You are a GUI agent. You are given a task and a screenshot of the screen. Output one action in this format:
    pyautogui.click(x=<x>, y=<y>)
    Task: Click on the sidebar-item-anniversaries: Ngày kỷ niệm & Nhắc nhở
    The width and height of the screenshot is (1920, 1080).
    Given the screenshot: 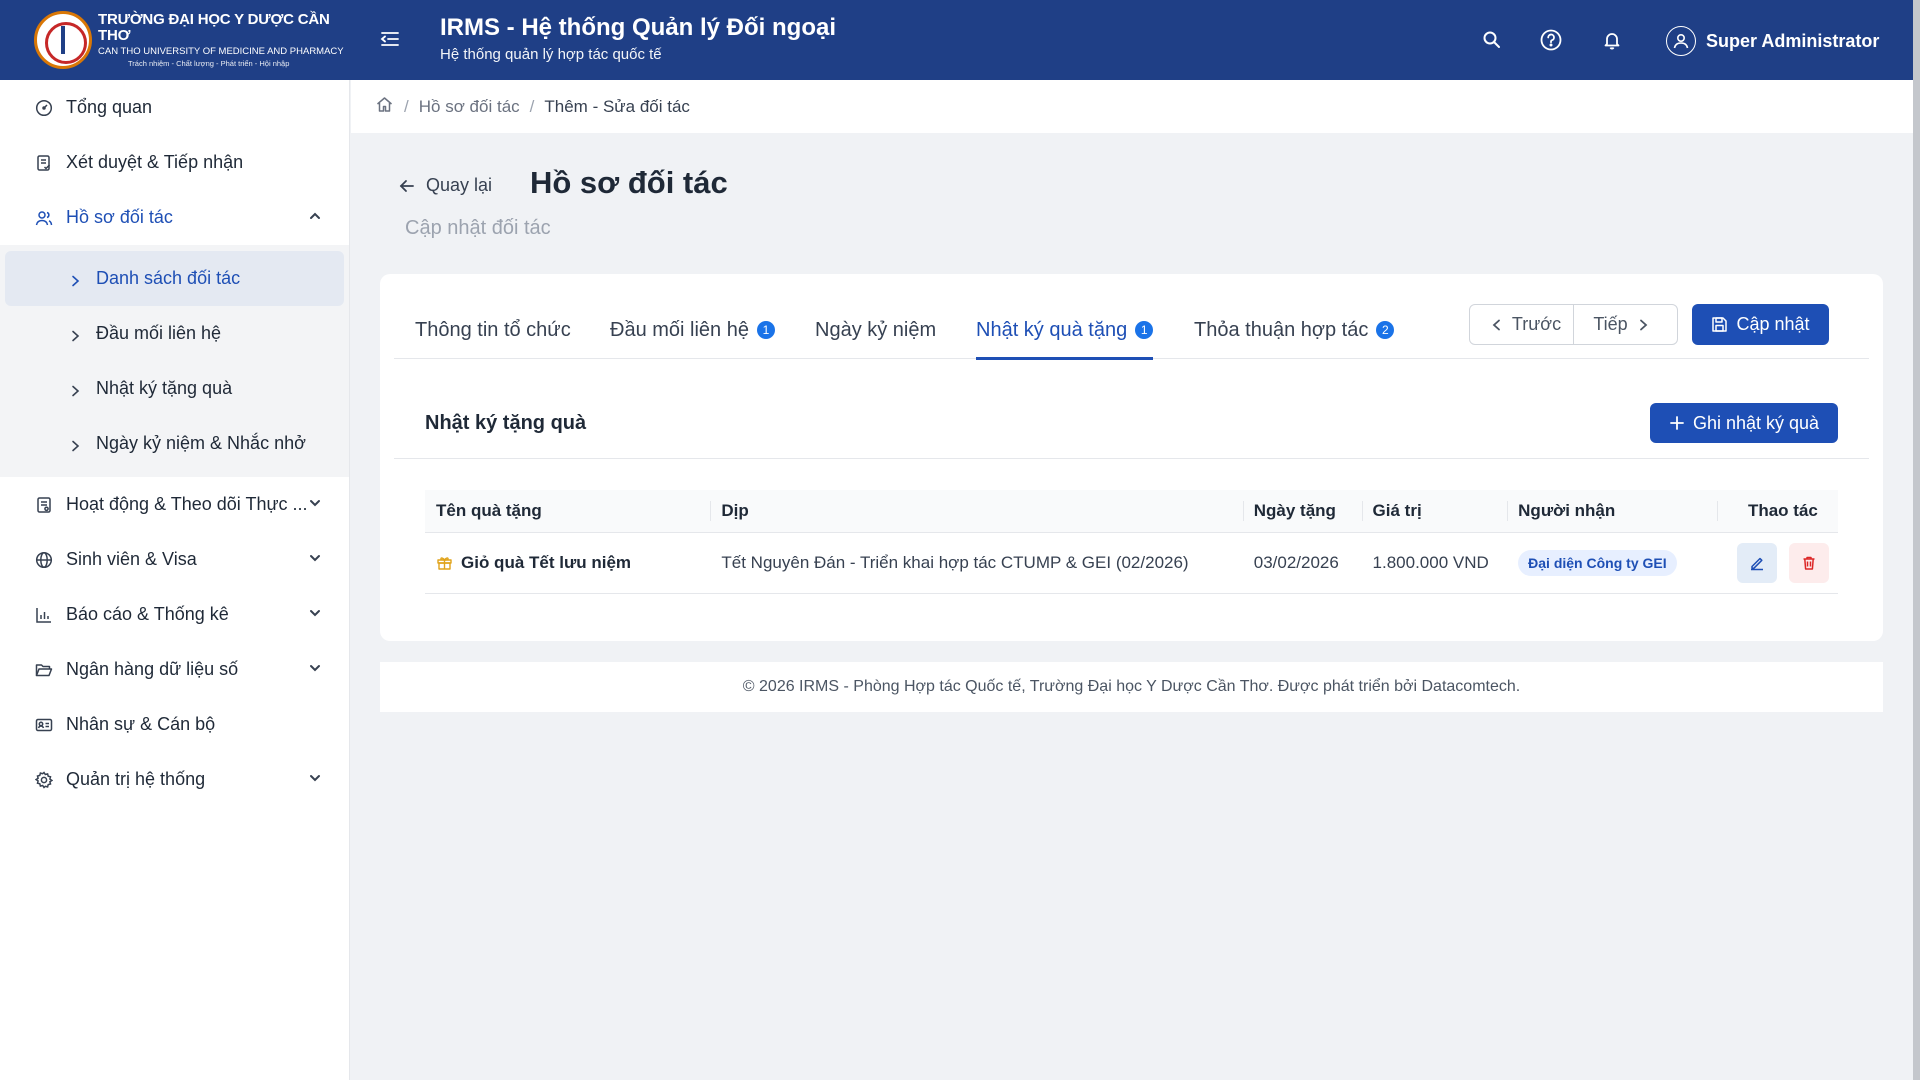 What is the action you would take?
    pyautogui.click(x=174, y=443)
    